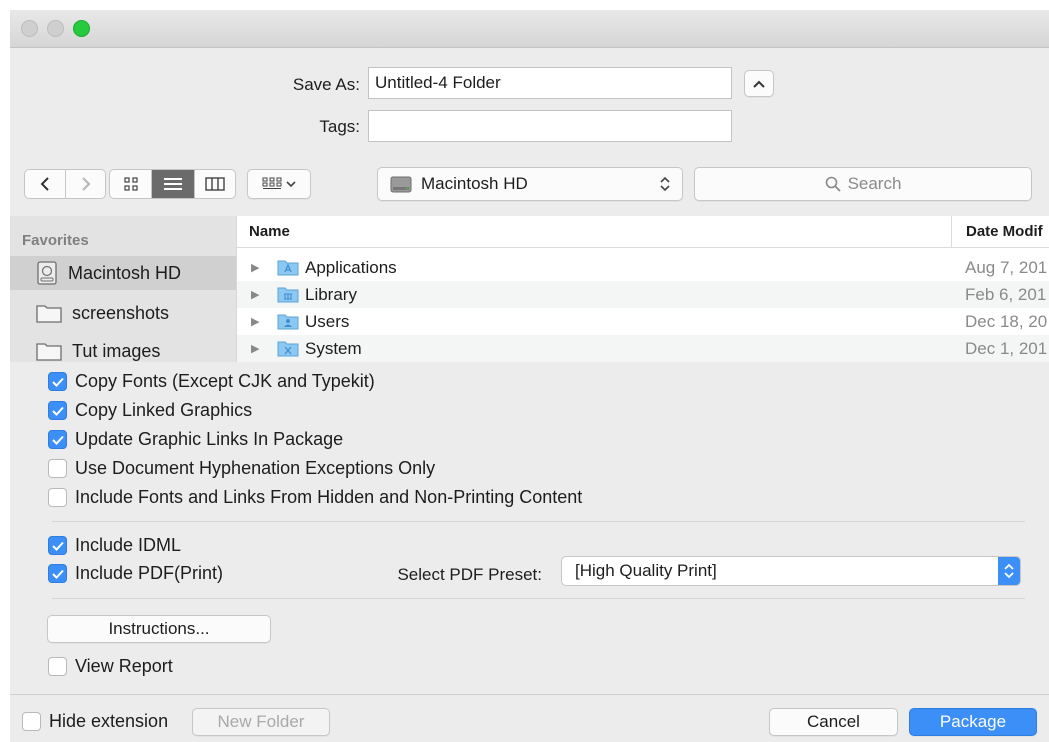 Image resolution: width=1049 pixels, height=742 pixels. I want to click on include-pdf-checkbox: Include PDF(Print), so click(135, 573).